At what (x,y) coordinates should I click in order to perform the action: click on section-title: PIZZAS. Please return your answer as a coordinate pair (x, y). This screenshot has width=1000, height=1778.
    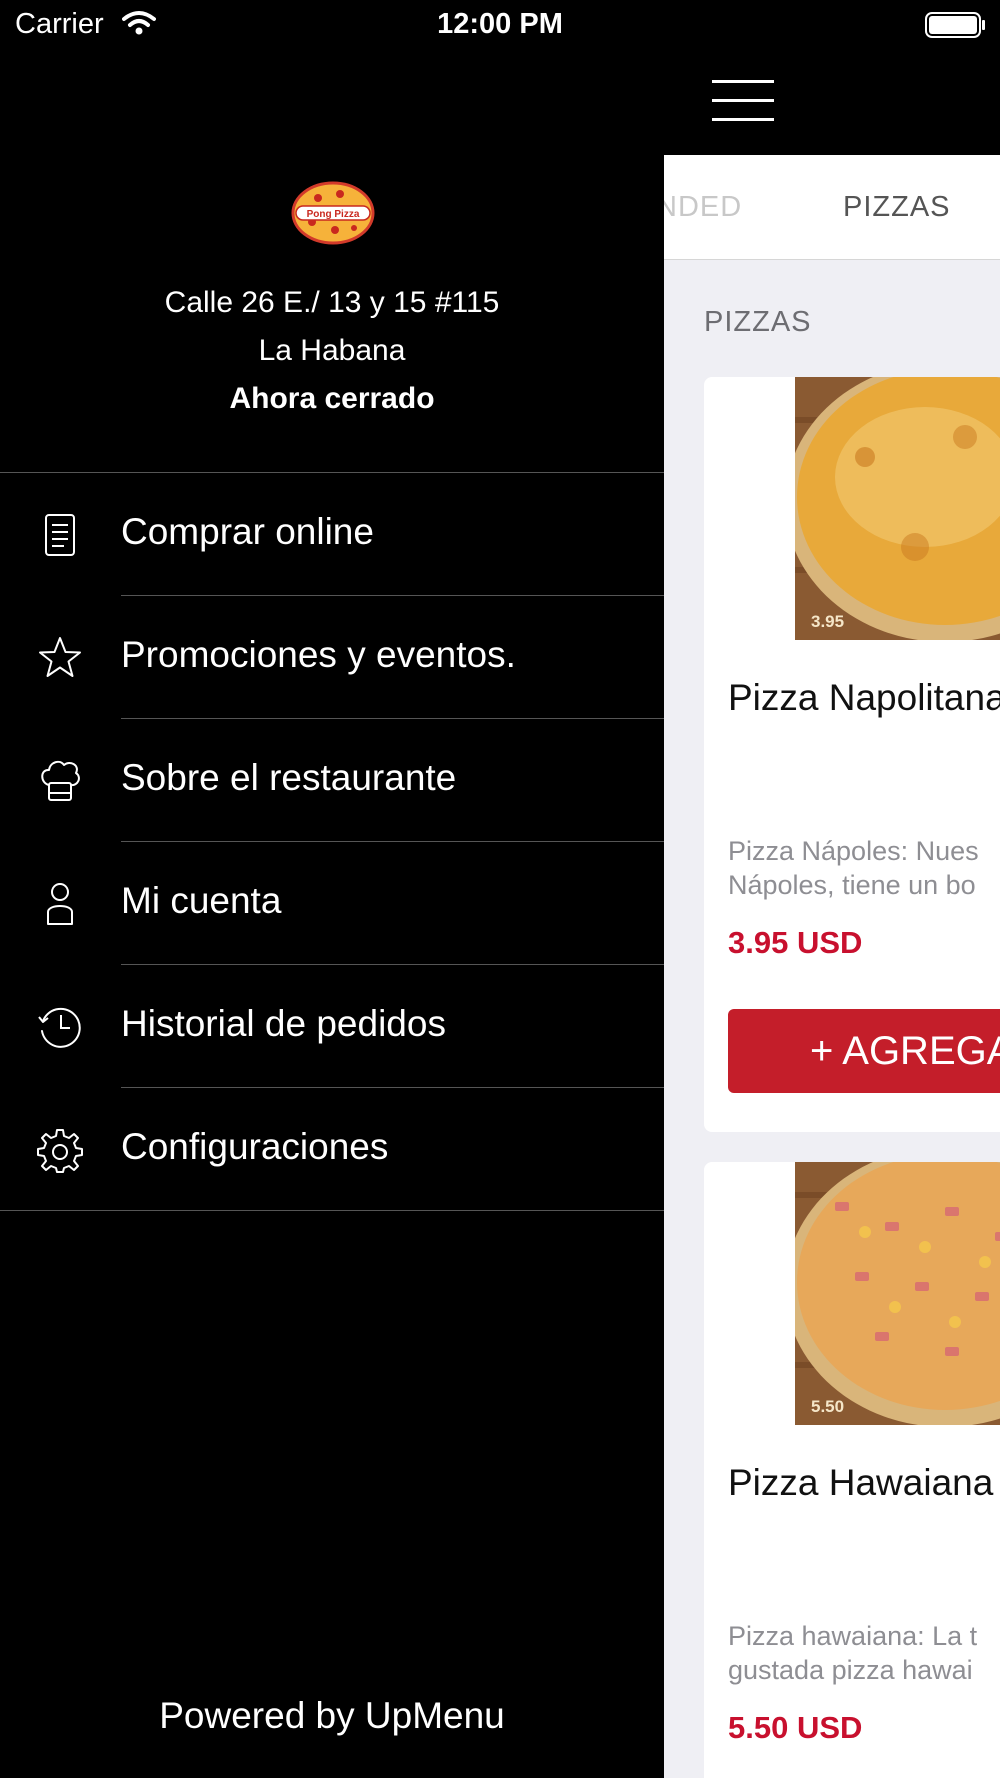
    Looking at the image, I should click on (758, 322).